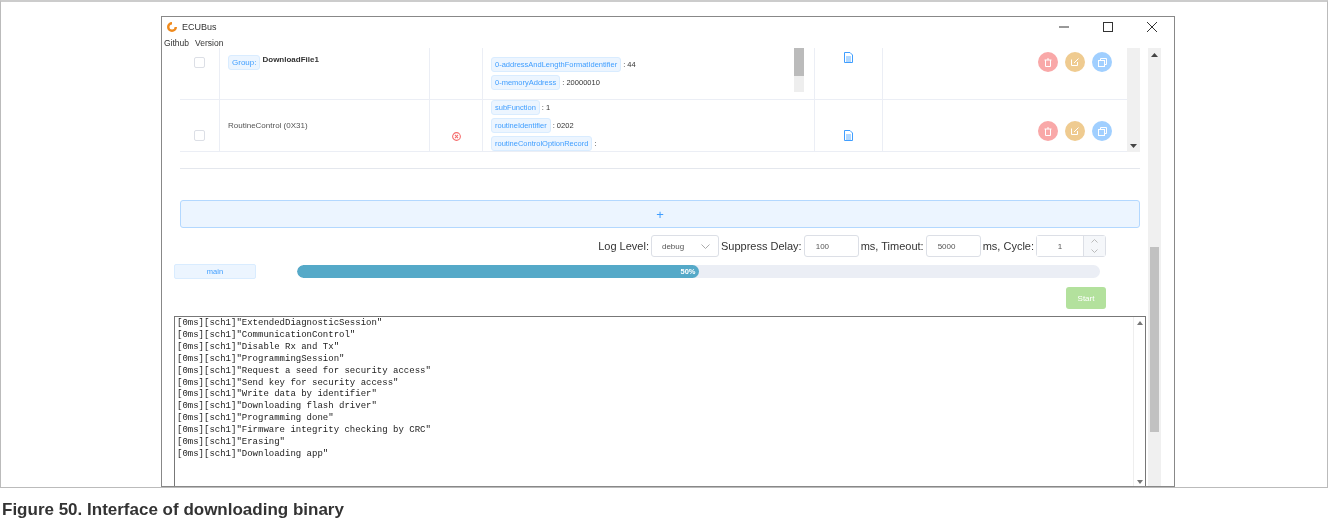 This screenshot has height=531, width=1328. Describe the element at coordinates (267, 335) in the screenshot. I see `log-line: [0ms][sch1]"CommunicationControl"` at that location.